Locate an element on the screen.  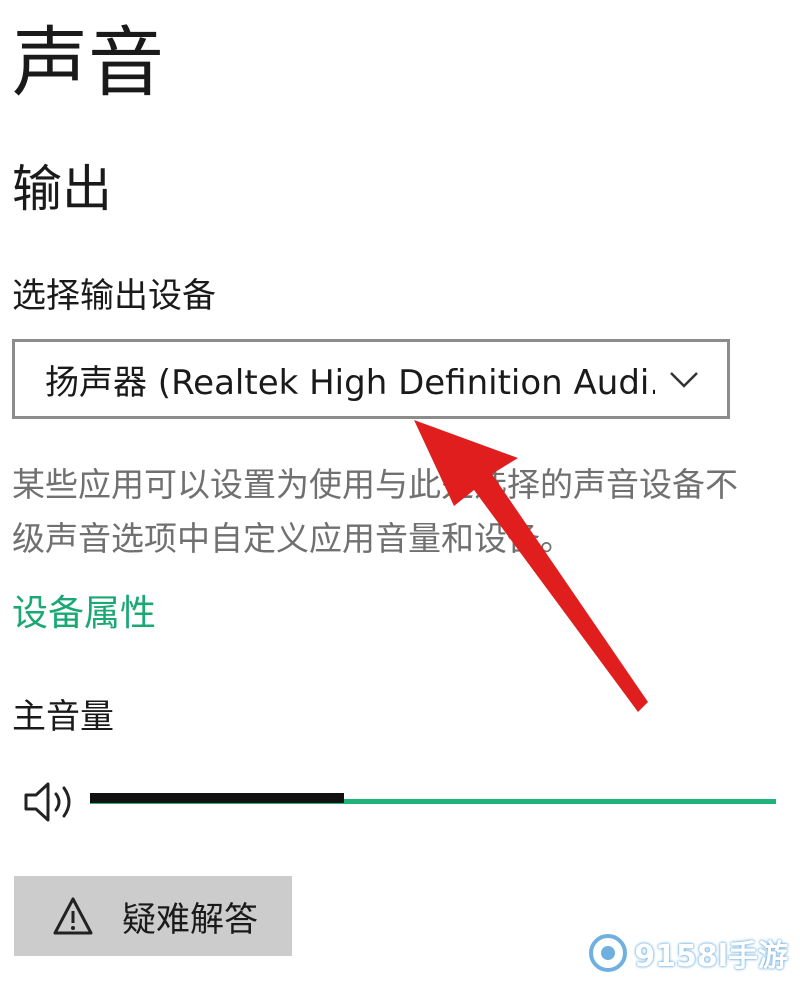
watermark-logo-icon is located at coordinates (608, 953).